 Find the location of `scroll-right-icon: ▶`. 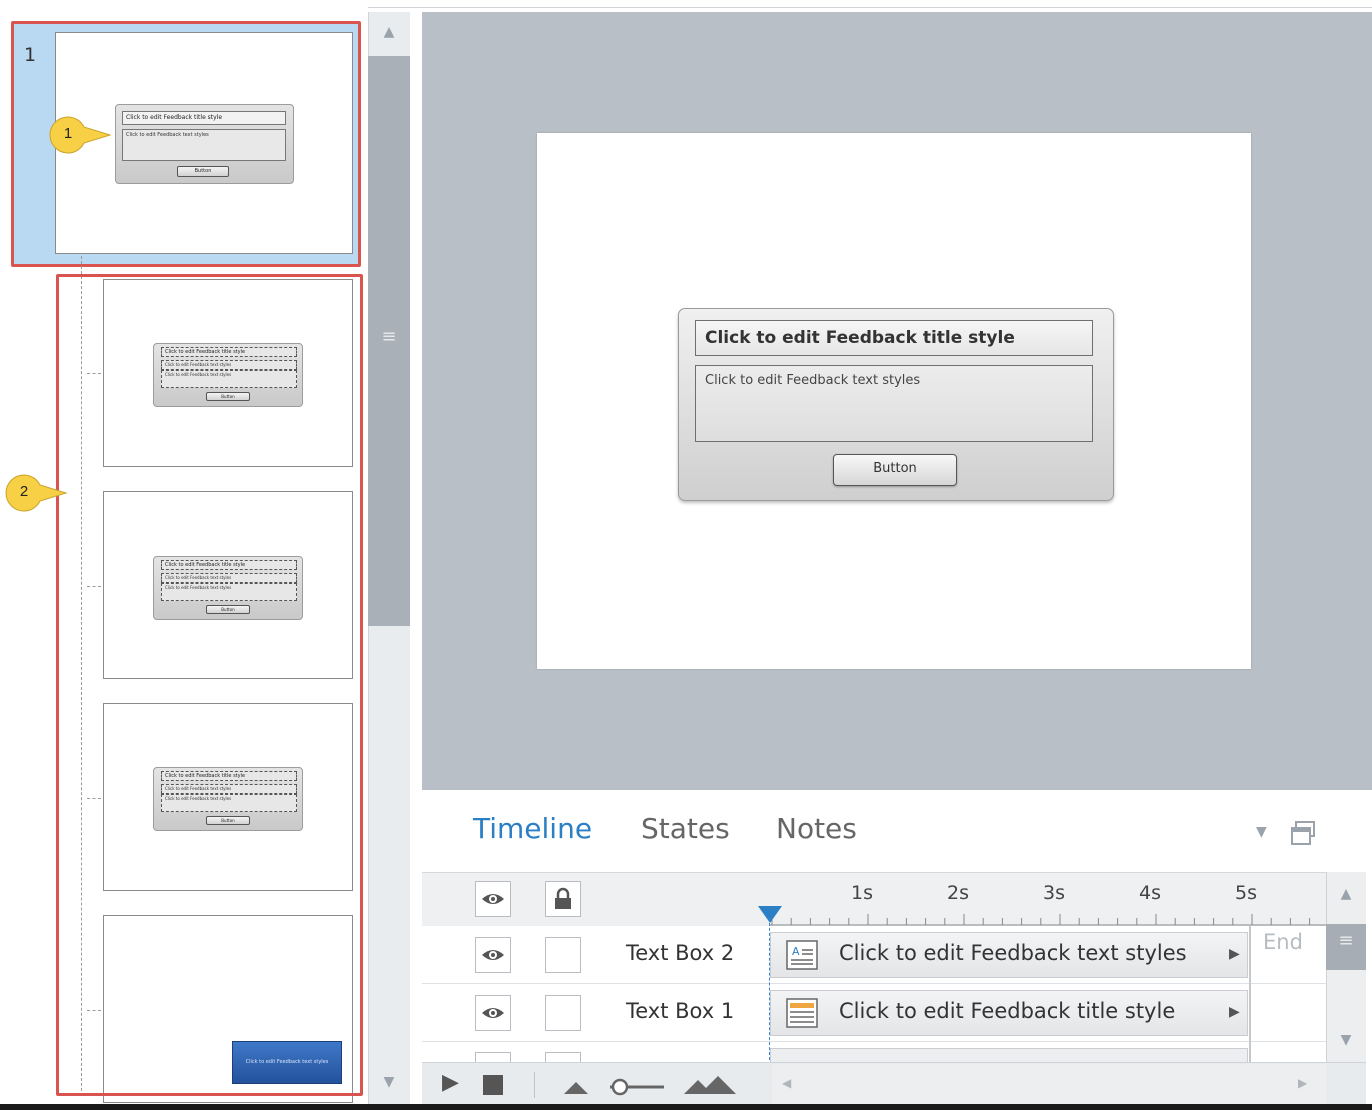

scroll-right-icon: ▶ is located at coordinates (1302, 1083).